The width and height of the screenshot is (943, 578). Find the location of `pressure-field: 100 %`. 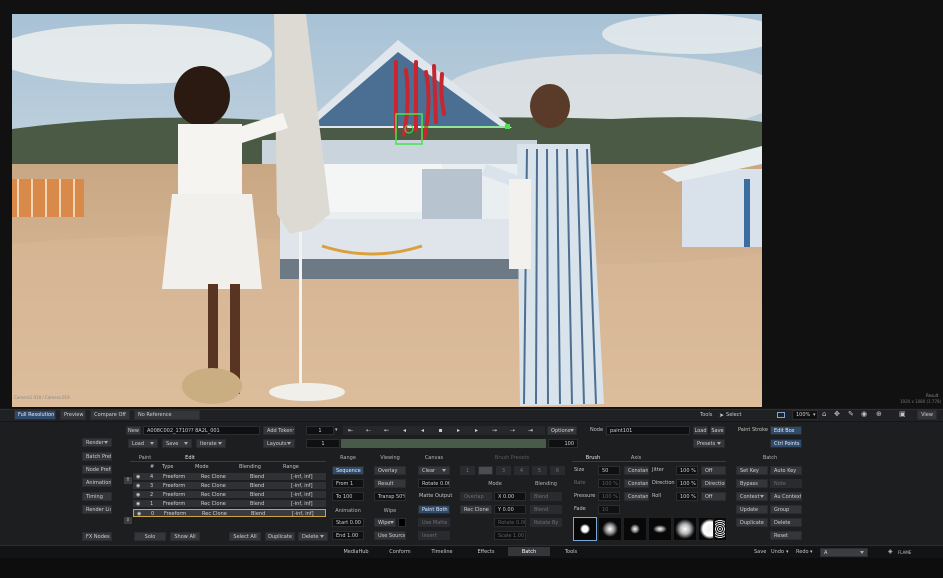

pressure-field: 100 % is located at coordinates (609, 496).